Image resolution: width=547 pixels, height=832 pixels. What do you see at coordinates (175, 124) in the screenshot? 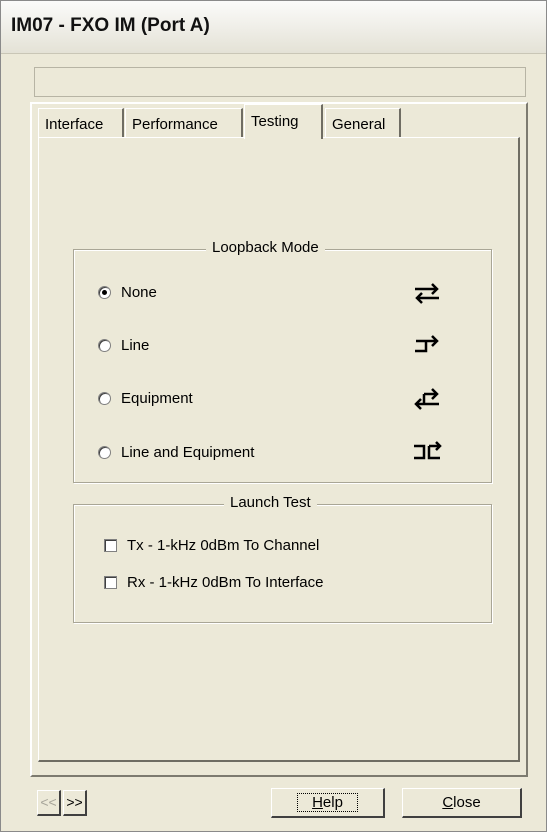
I see `tab-performance-label: Performance` at bounding box center [175, 124].